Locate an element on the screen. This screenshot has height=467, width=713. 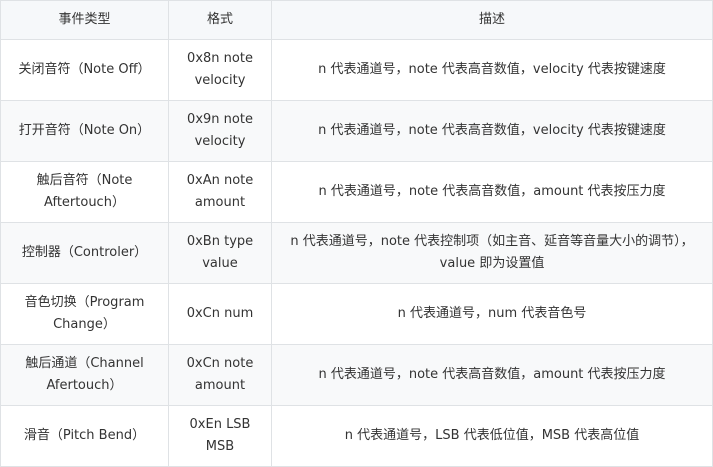
header-description: 描述 is located at coordinates (492, 20).